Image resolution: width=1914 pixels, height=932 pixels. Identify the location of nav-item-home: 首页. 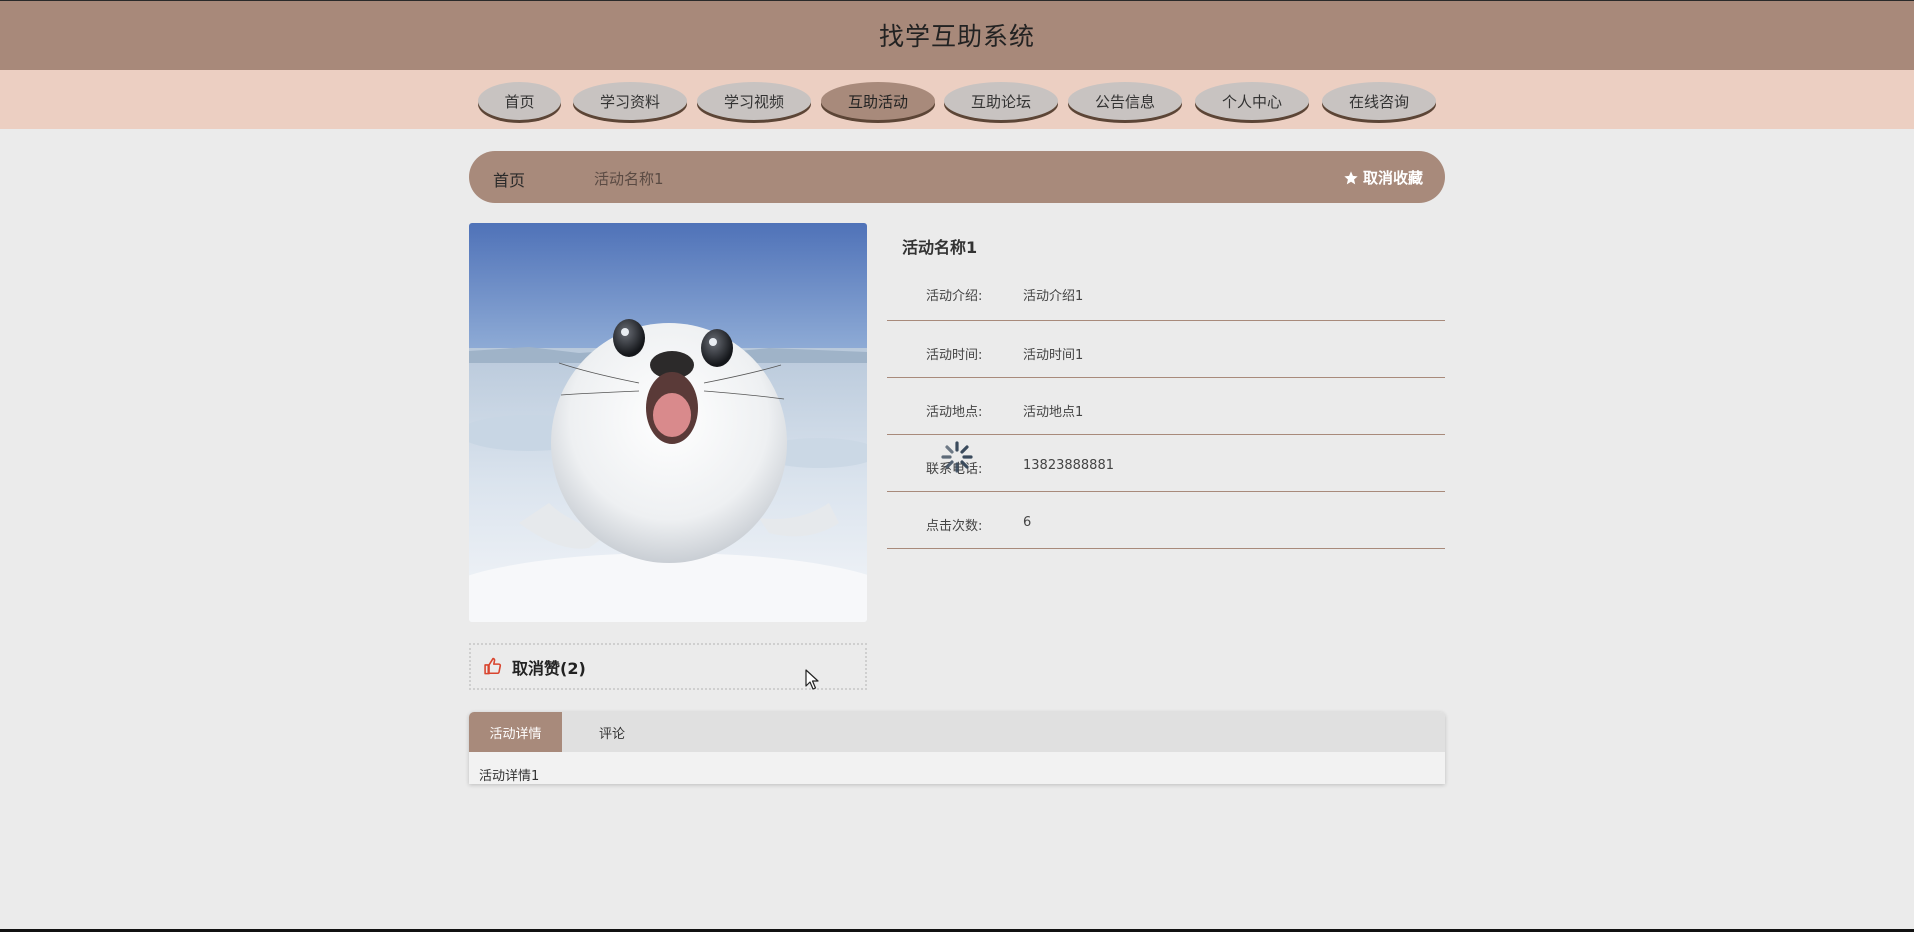
(519, 101).